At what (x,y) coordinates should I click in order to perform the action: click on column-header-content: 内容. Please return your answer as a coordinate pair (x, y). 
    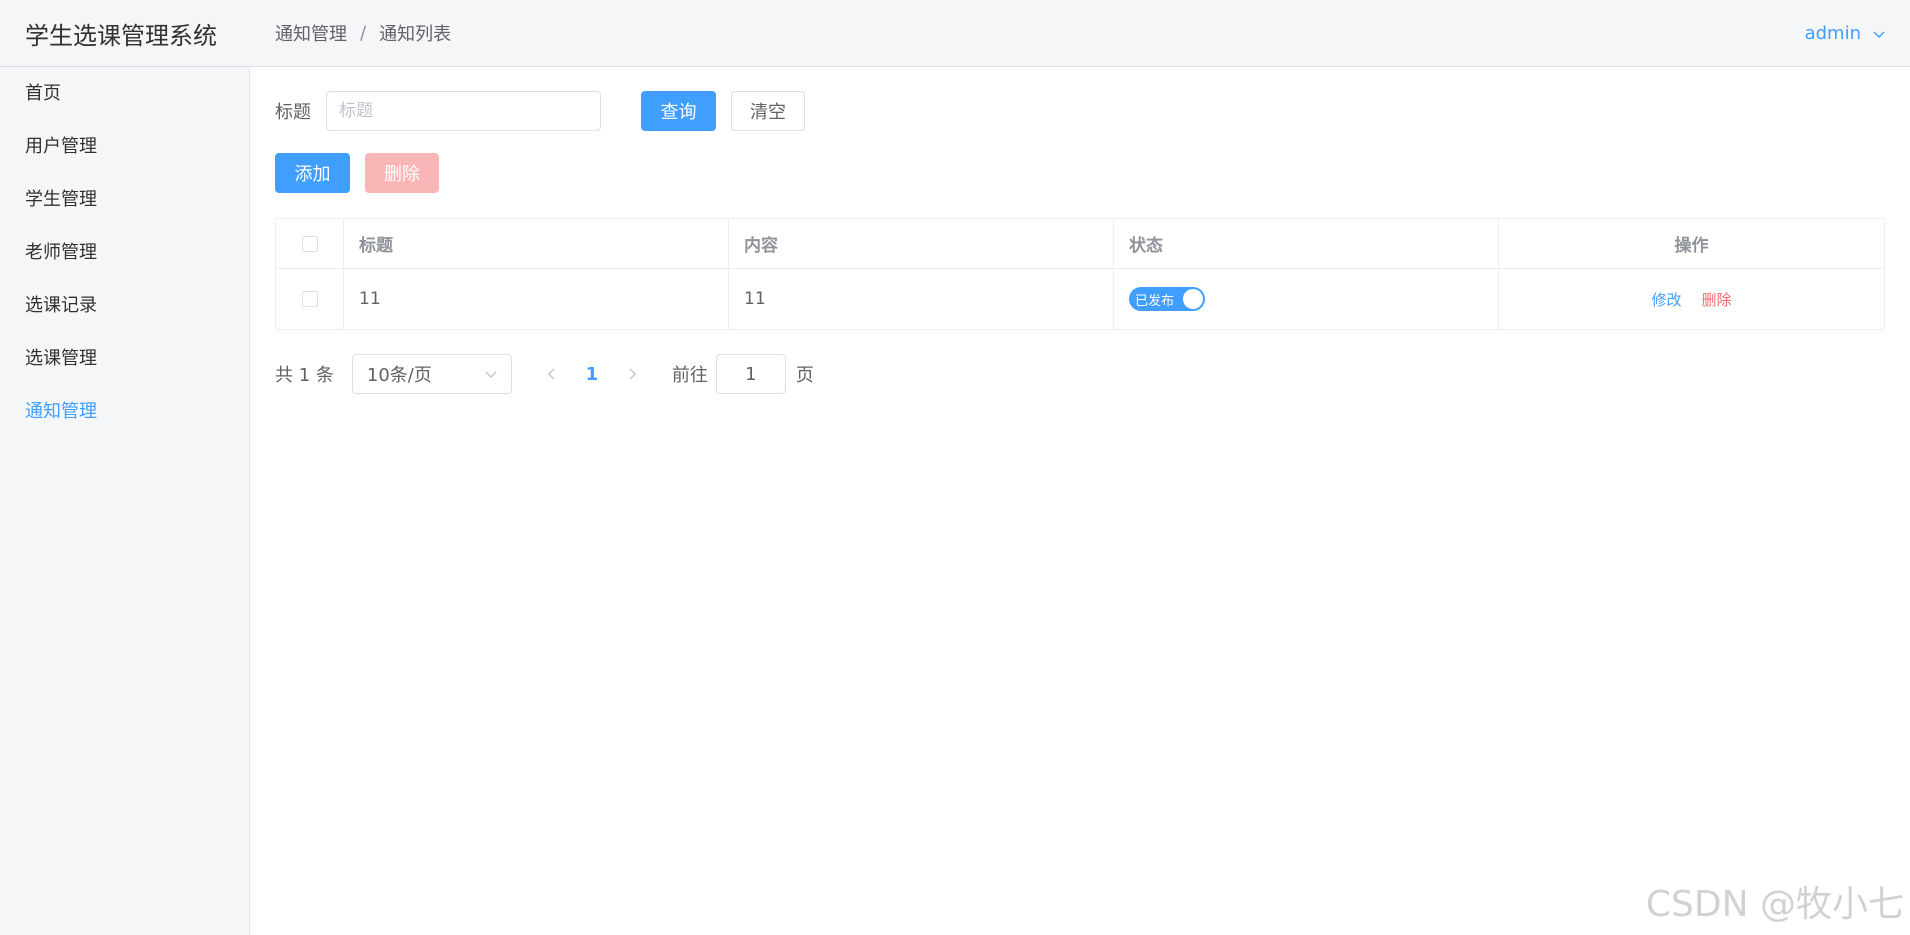
    Looking at the image, I should click on (921, 243).